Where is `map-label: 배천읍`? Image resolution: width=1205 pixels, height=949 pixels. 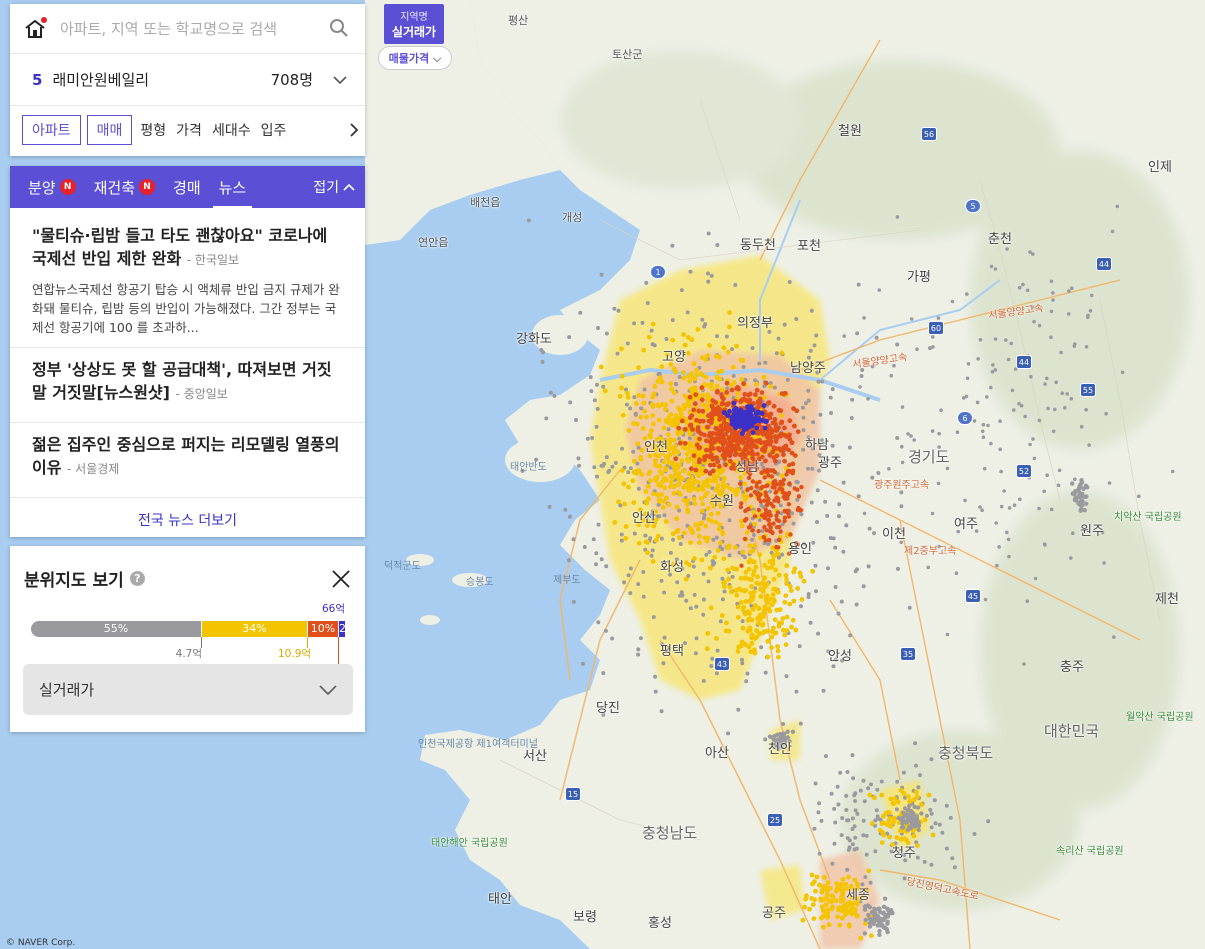
map-label: 배천읍 is located at coordinates (485, 202).